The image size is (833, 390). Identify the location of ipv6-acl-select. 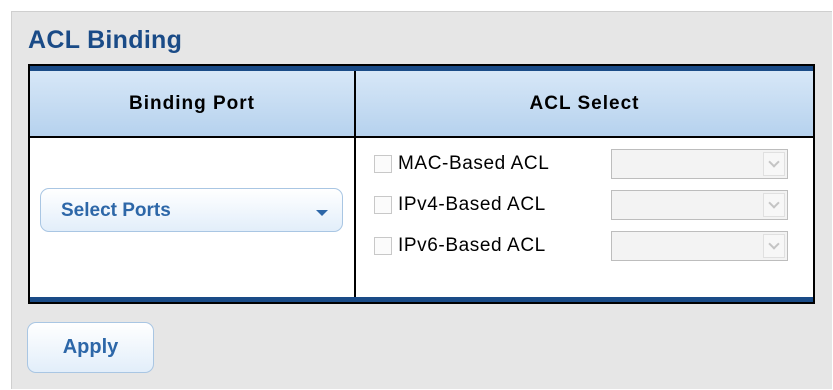
(699, 246).